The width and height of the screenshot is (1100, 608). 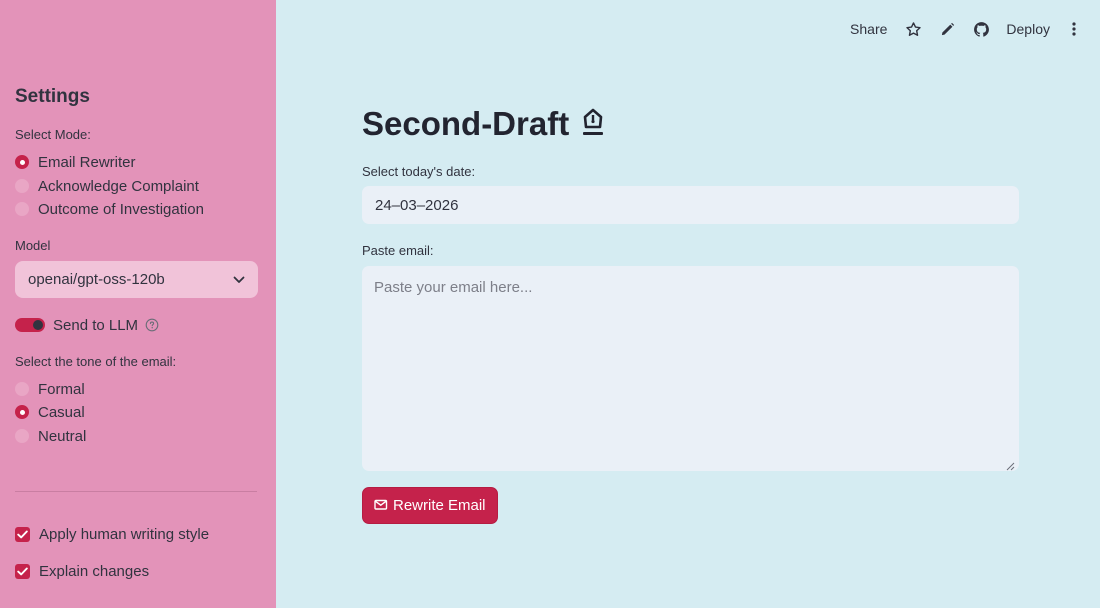 I want to click on more-vertical-icon, so click(x=1074, y=29).